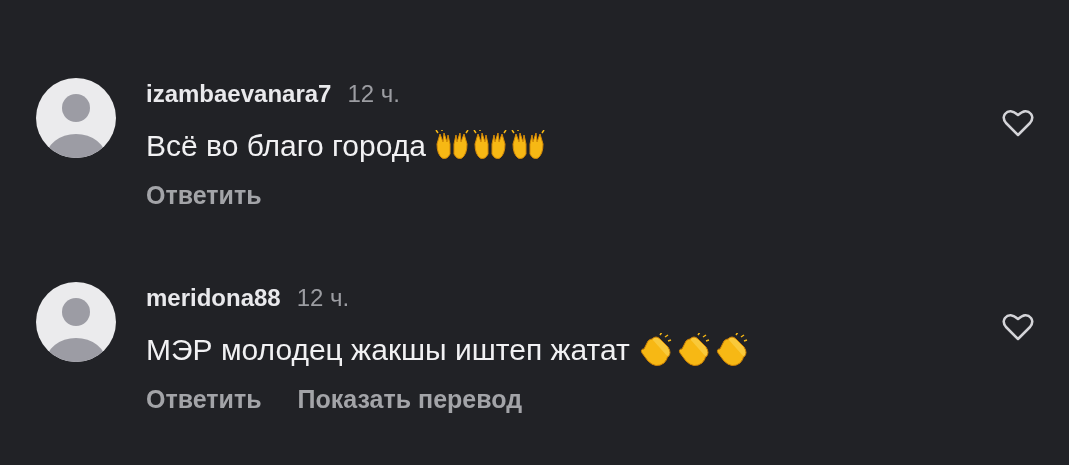  What do you see at coordinates (410, 399) in the screenshot?
I see `action-link: Показать перевод` at bounding box center [410, 399].